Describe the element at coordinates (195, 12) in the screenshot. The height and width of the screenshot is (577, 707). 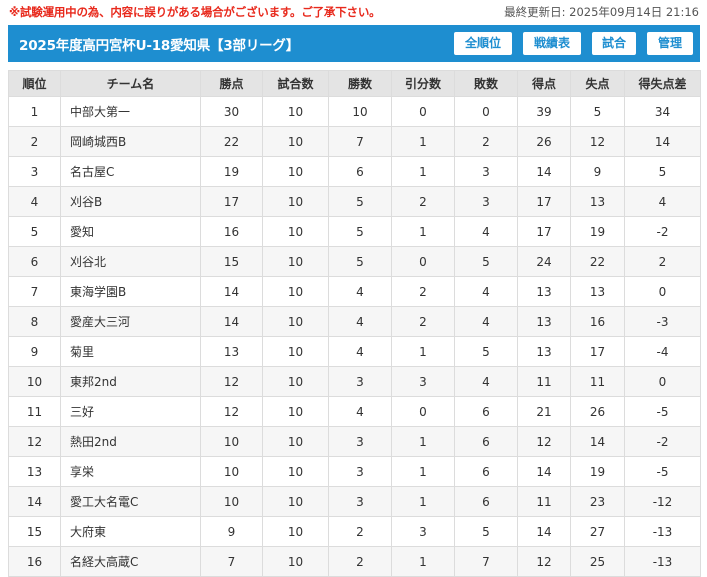
I see `trial-notice: ※試験運用中の為、内容に誤りがある場合がございます。ご了承下さい。` at that location.